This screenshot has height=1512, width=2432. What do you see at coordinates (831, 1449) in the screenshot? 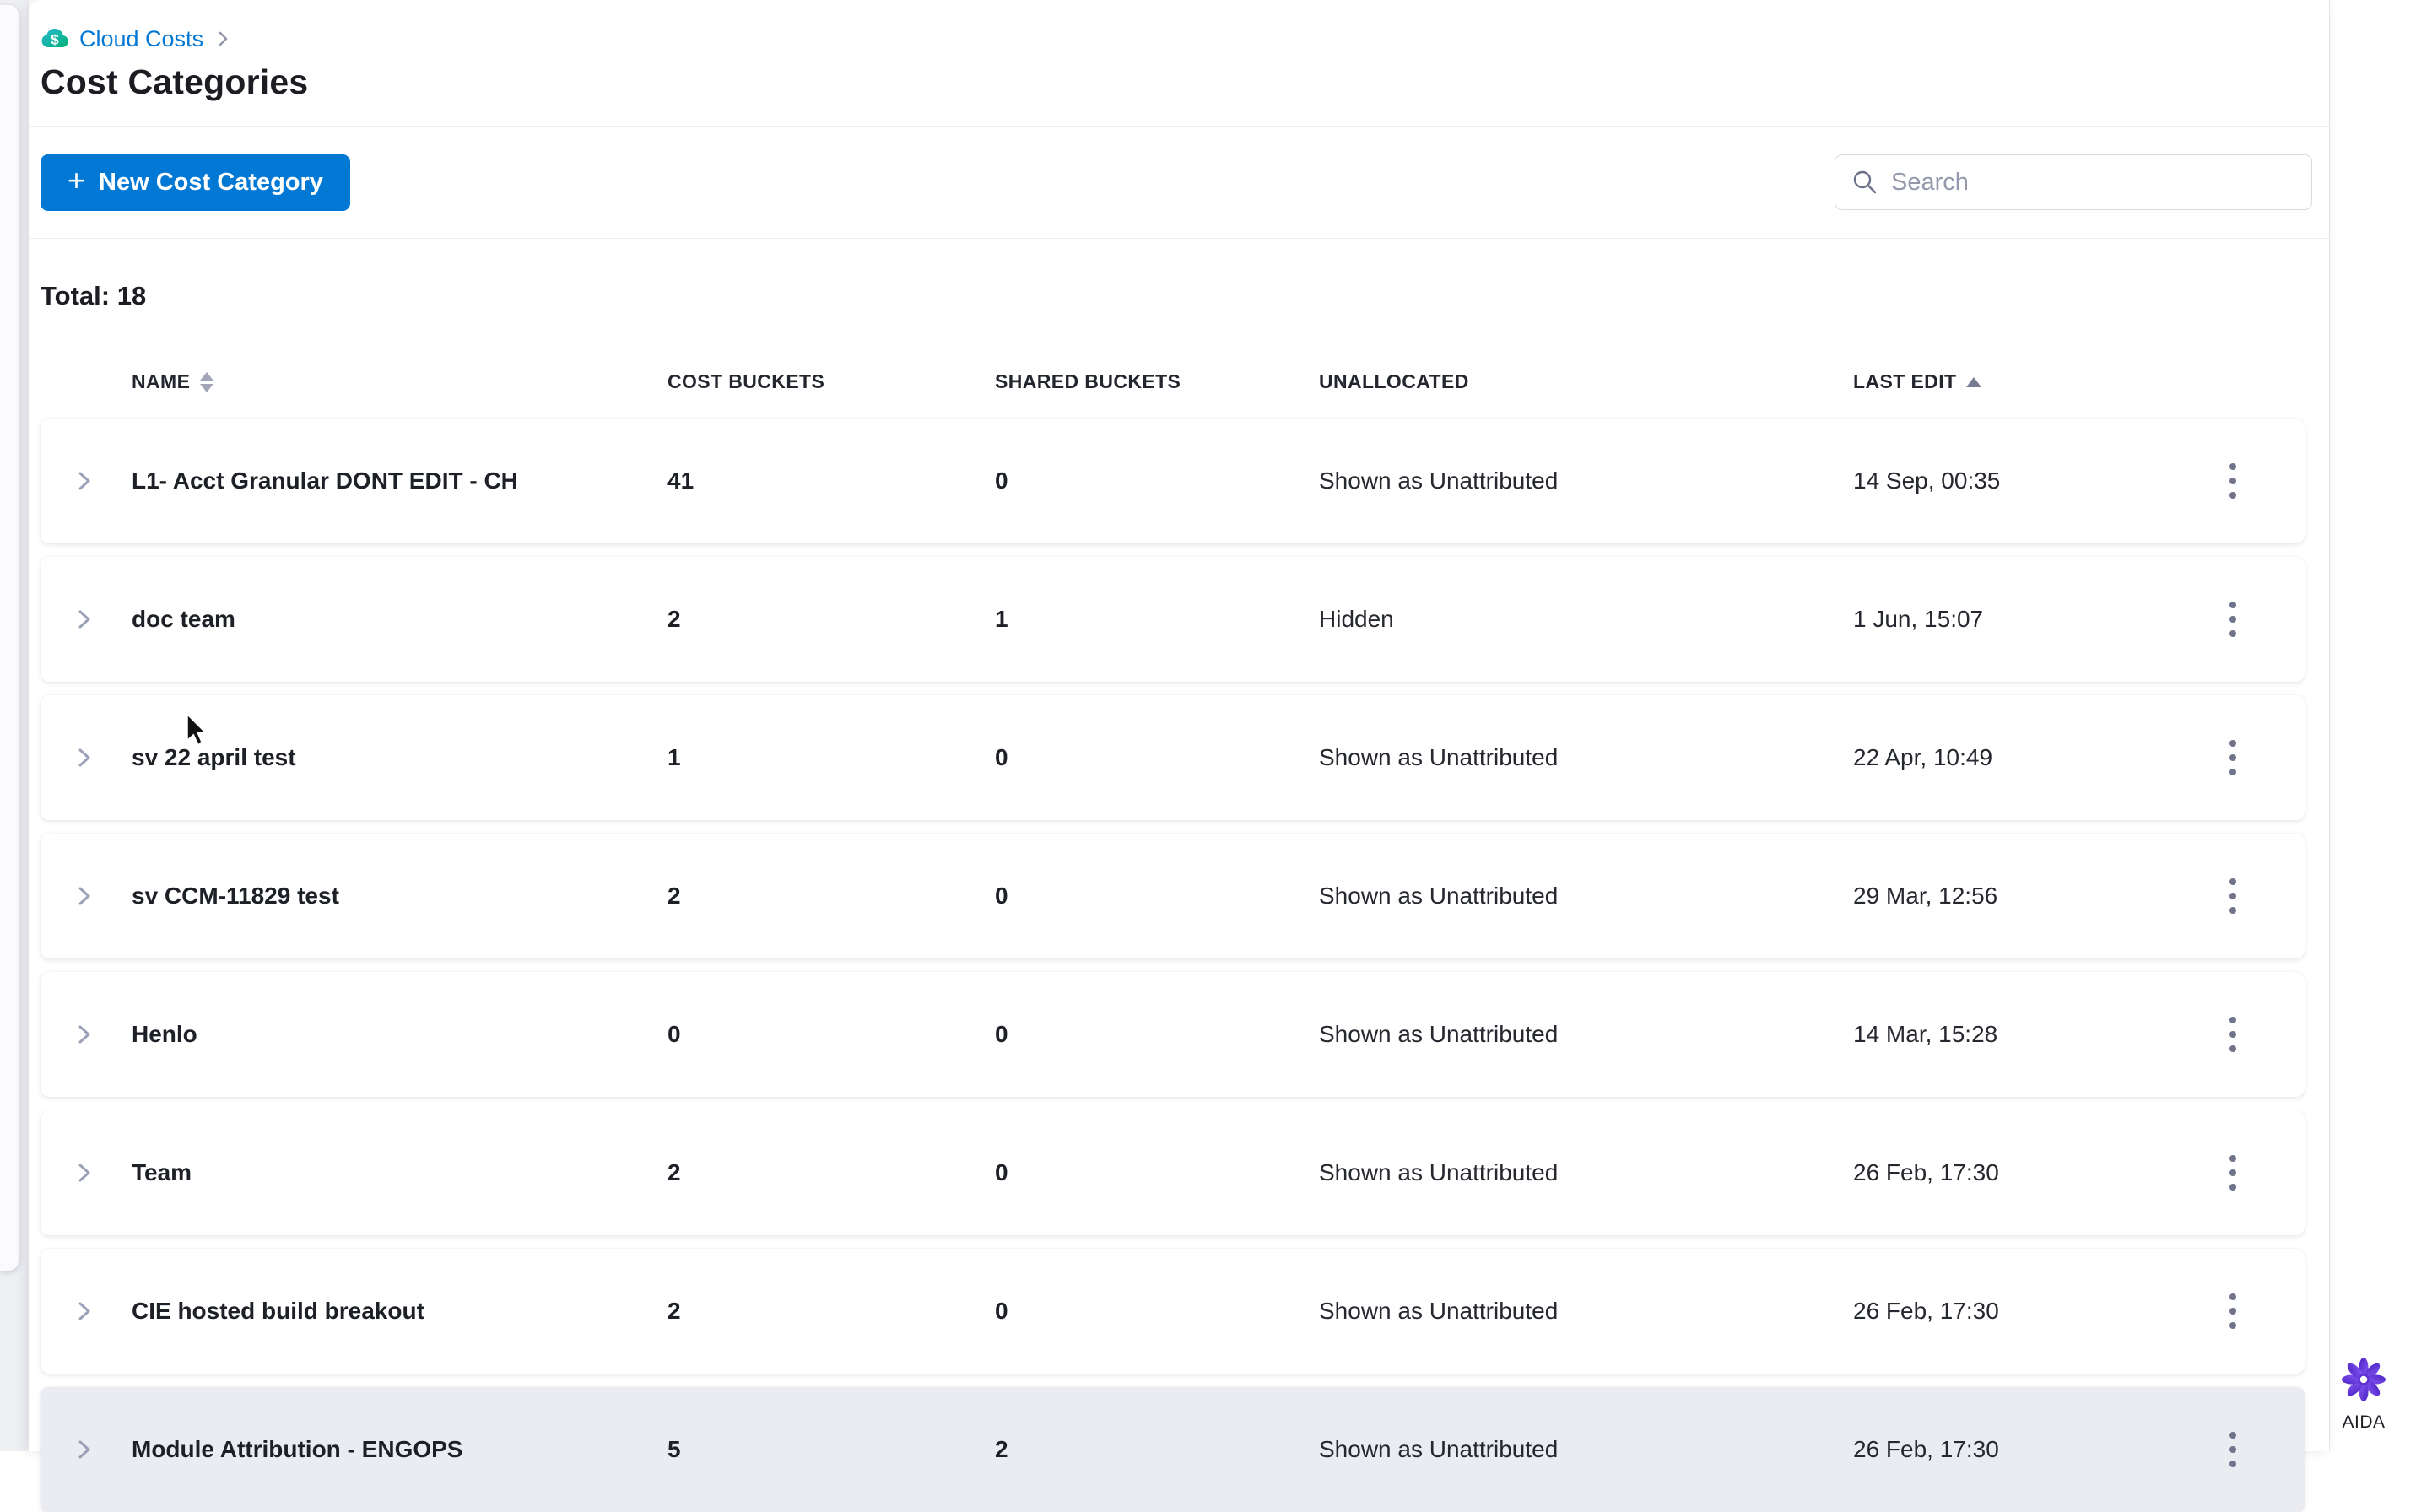
I see `cost-buckets-value: 5` at bounding box center [831, 1449].